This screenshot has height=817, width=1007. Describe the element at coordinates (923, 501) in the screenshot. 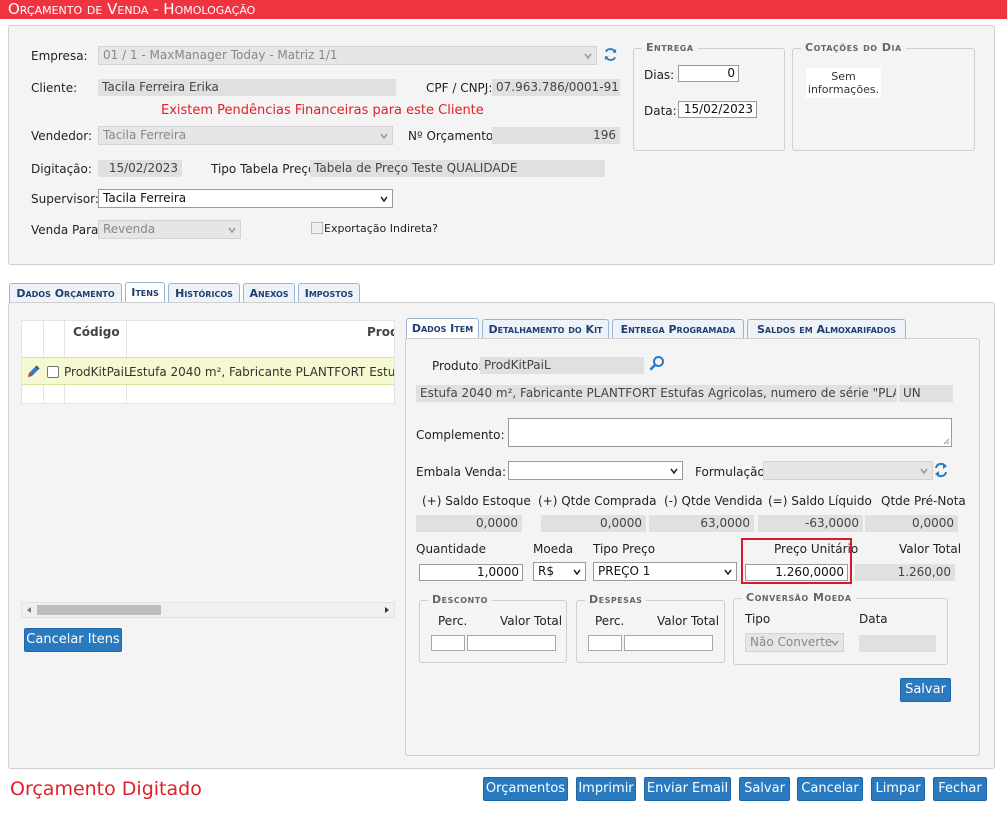

I see `qtde-prenota-label: Qtde Pré-Nota` at that location.